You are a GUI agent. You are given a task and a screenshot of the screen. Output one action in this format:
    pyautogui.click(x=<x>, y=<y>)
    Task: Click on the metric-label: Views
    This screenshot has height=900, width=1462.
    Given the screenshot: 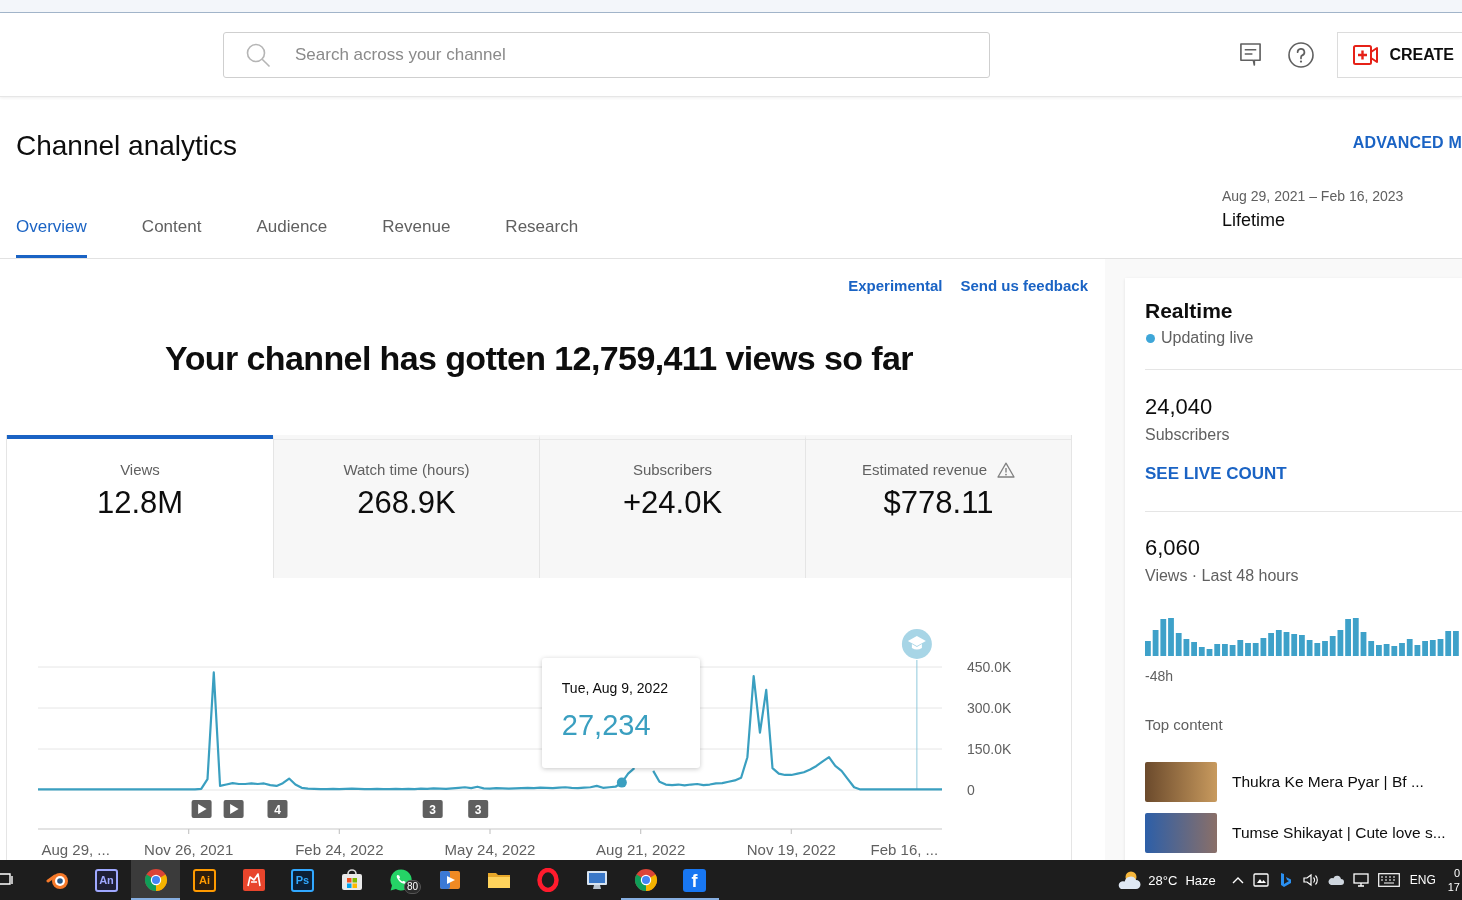 What is the action you would take?
    pyautogui.click(x=140, y=470)
    